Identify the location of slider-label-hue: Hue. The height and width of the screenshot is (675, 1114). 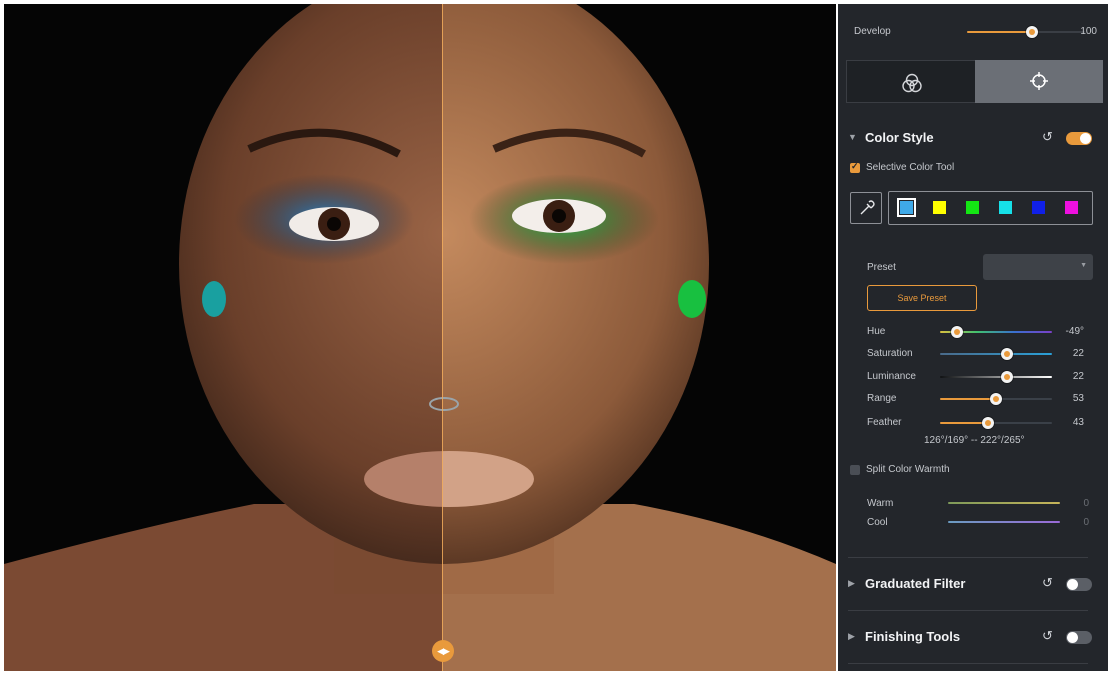
(876, 331).